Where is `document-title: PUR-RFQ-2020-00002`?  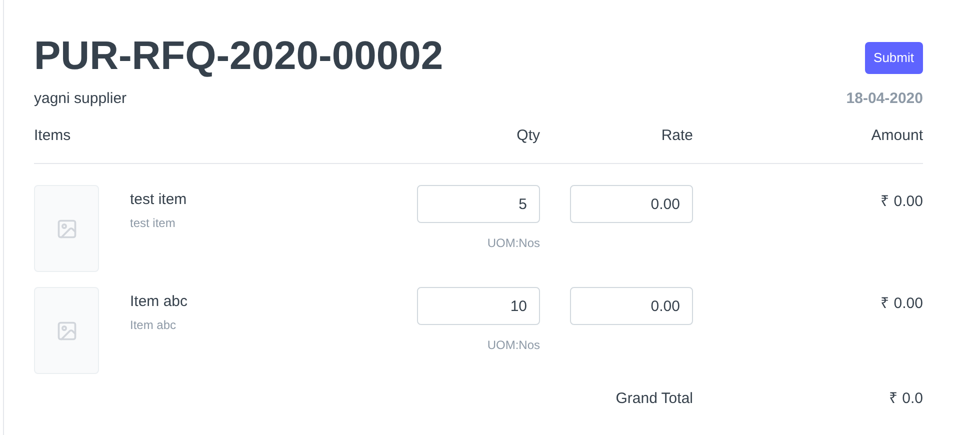
document-title: PUR-RFQ-2020-00002 is located at coordinates (239, 56).